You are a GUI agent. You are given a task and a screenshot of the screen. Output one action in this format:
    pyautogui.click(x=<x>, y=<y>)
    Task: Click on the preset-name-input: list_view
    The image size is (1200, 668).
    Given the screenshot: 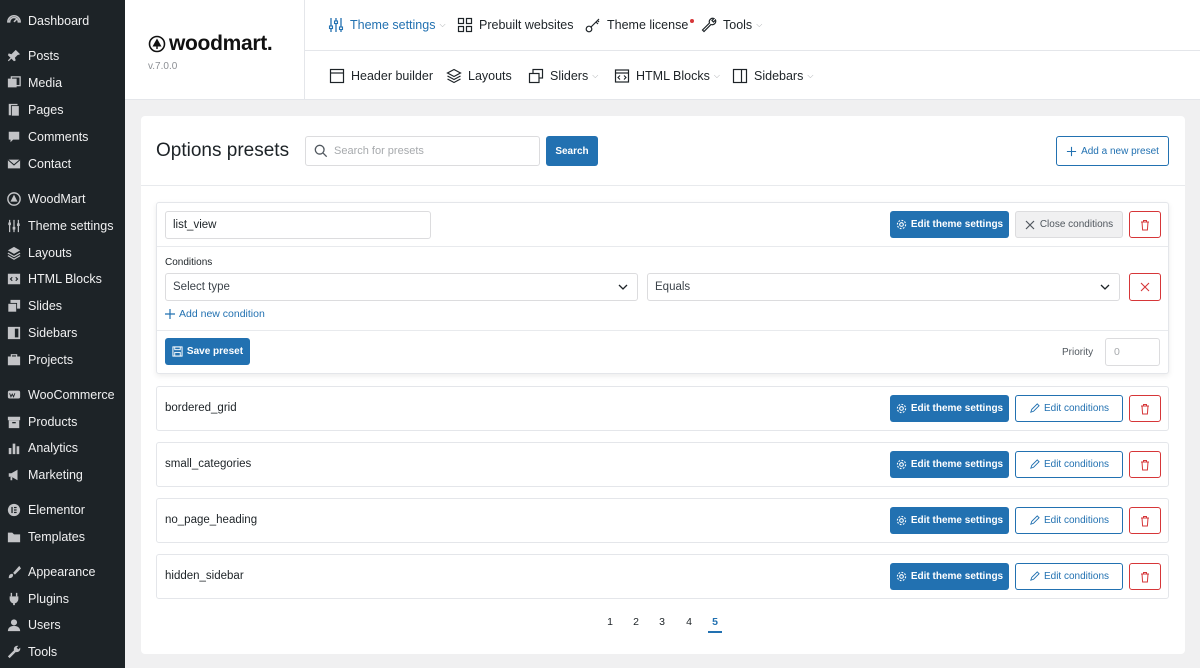 What is the action you would take?
    pyautogui.click(x=298, y=225)
    